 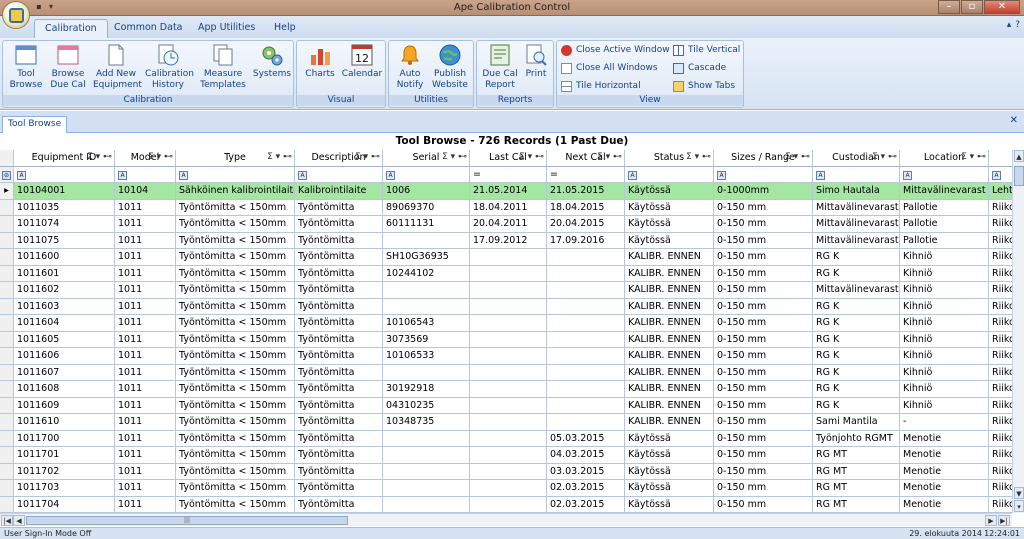 I want to click on vertical-scroll-thumb, so click(x=1019, y=176).